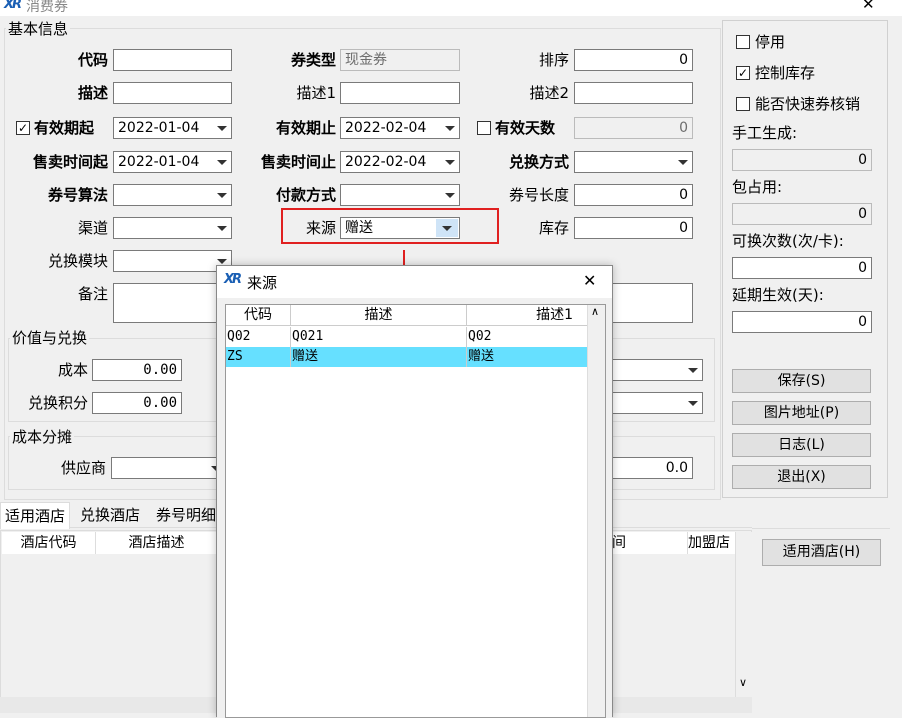 The image size is (902, 718). I want to click on col-franchise: 加盟店, so click(713, 543).